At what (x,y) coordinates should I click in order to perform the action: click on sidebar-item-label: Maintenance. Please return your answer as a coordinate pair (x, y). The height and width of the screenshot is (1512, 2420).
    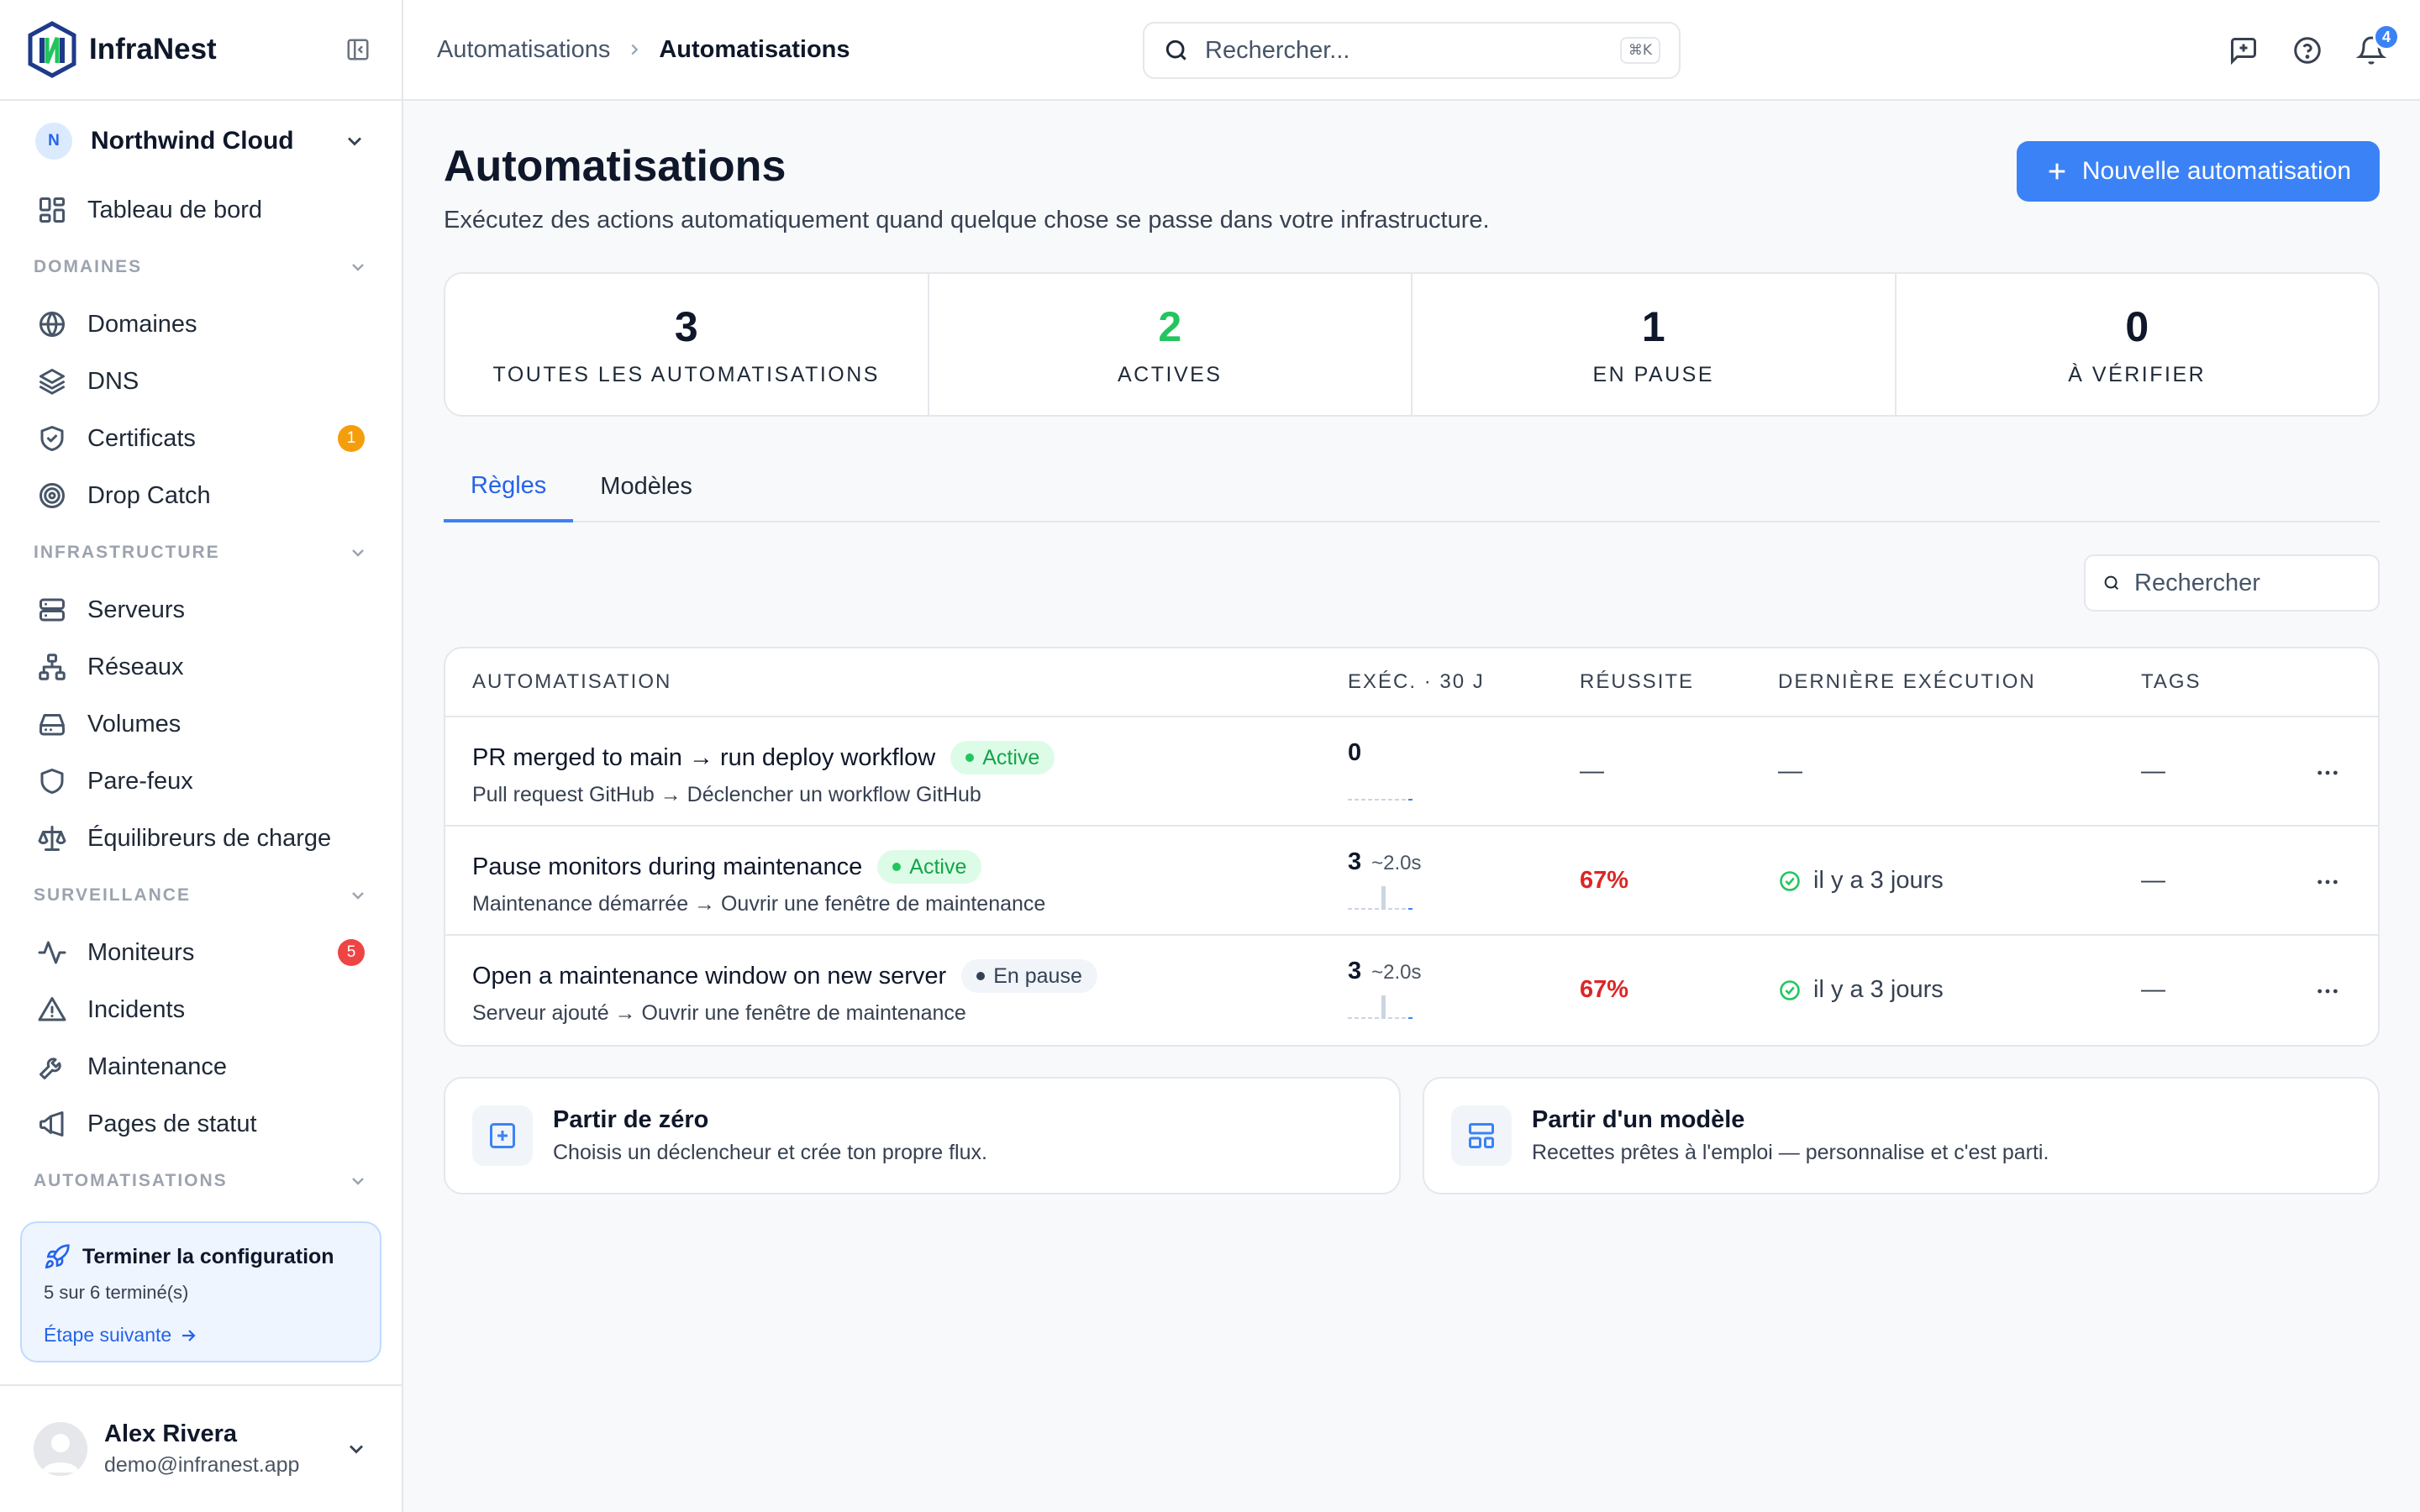
    Looking at the image, I should click on (157, 1066).